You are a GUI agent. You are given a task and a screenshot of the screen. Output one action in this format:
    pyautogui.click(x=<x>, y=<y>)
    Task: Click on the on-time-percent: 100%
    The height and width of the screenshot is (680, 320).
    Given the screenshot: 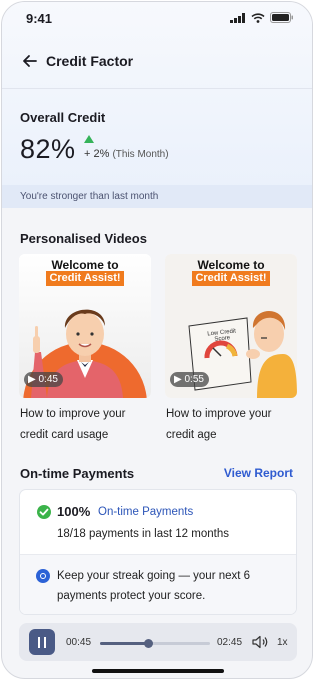 What is the action you would take?
    pyautogui.click(x=74, y=511)
    